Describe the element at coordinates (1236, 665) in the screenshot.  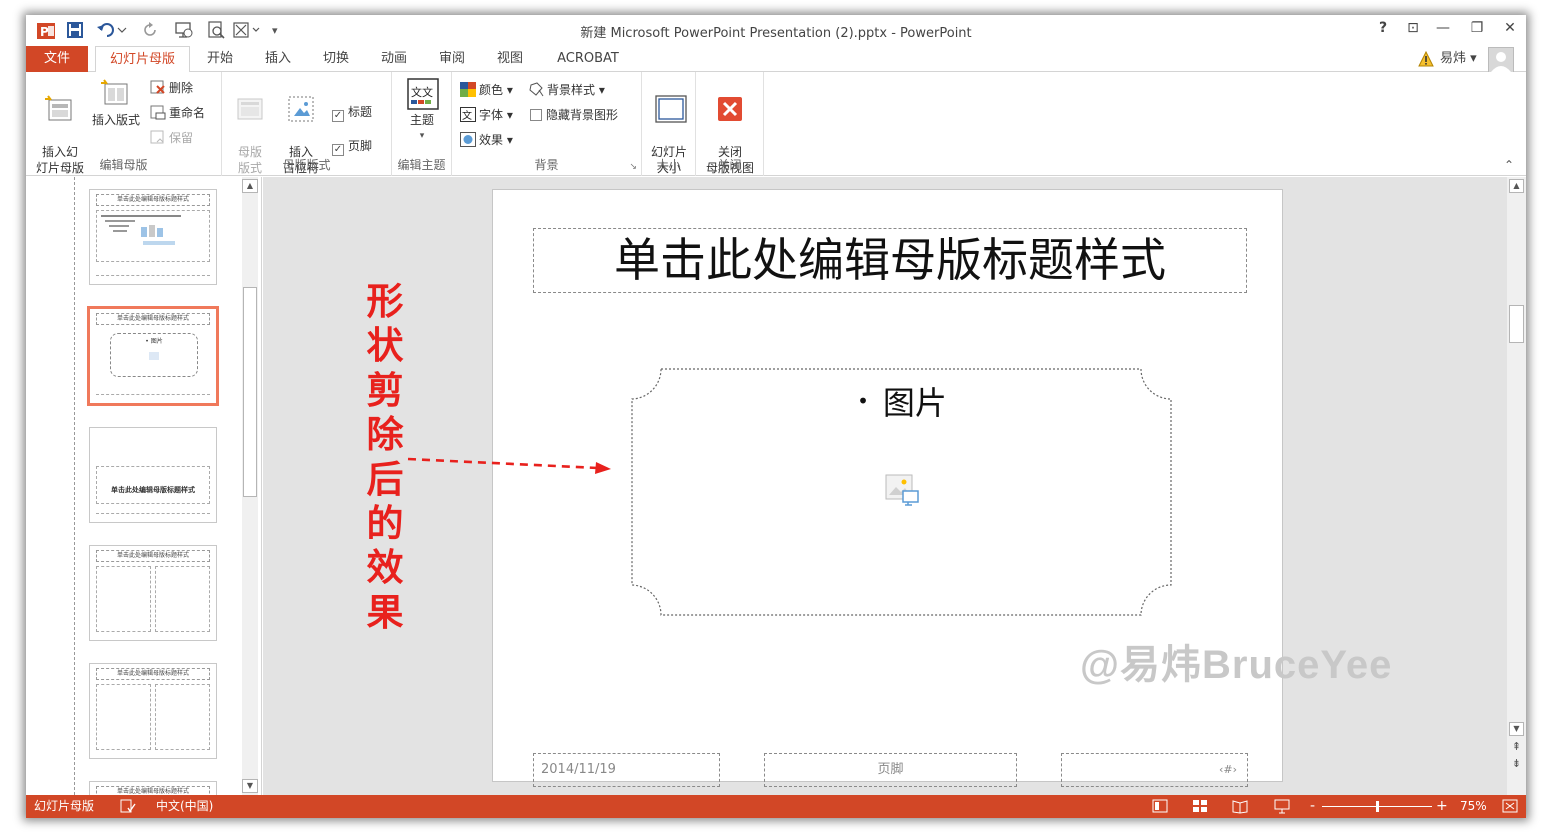
I see `watermark: @易炜BruceYee` at that location.